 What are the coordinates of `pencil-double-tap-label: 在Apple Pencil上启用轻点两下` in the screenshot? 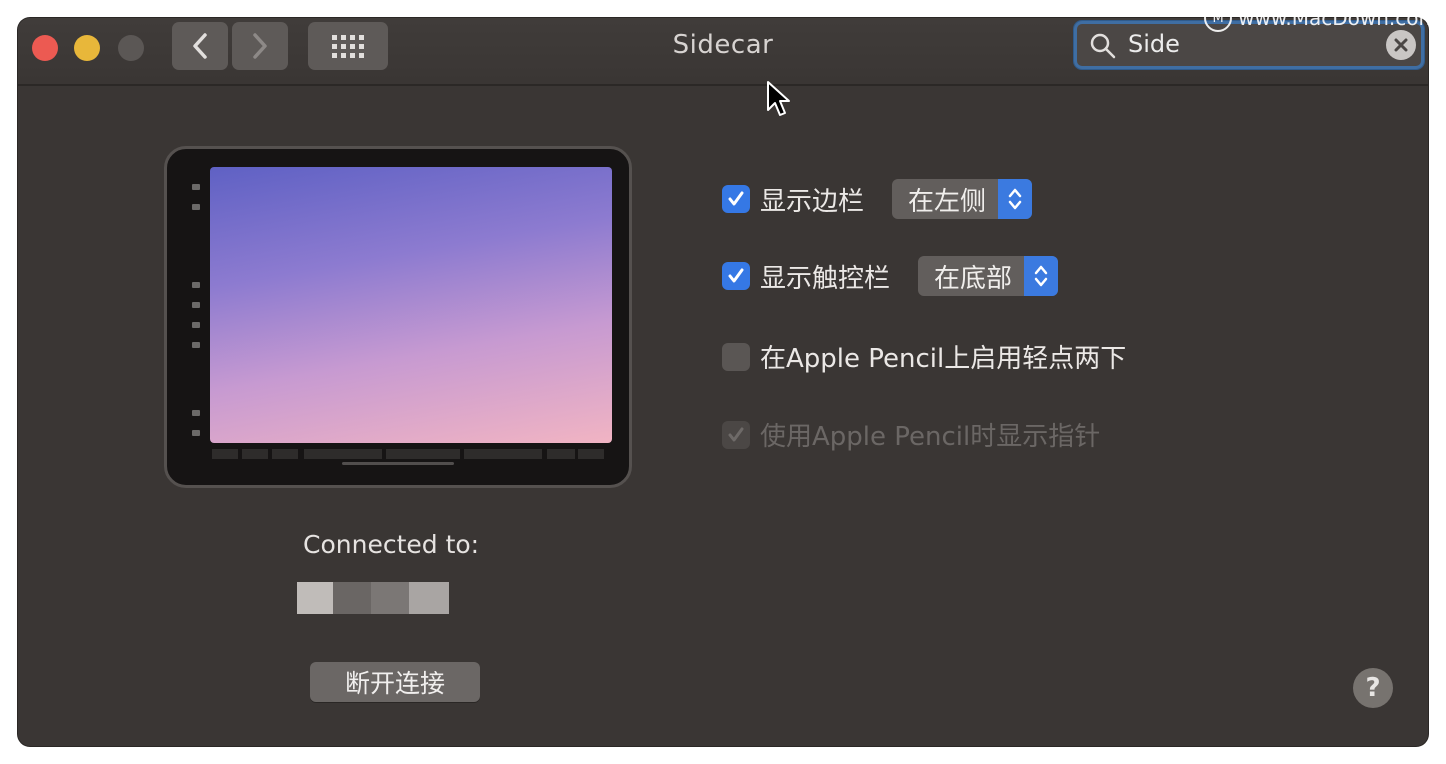 It's located at (943, 359).